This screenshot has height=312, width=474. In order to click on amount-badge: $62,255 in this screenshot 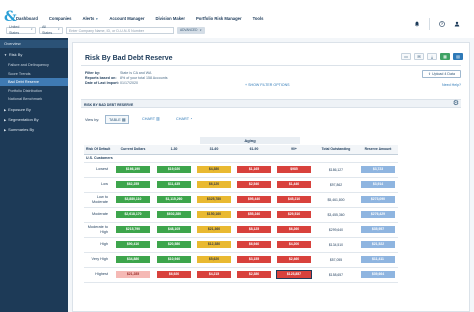, I will do `click(133, 184)`.